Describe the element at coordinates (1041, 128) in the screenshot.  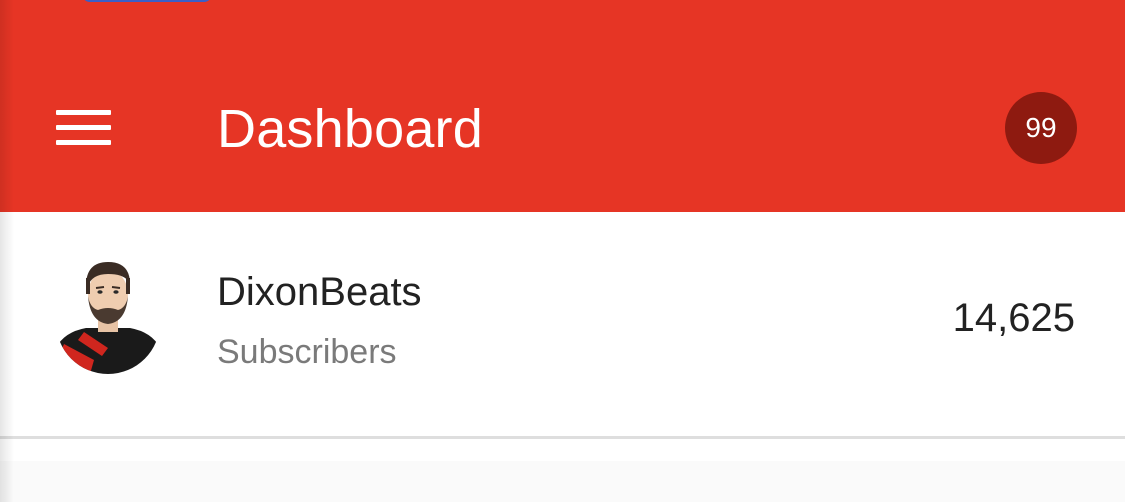
I see `notification-badge: 99` at that location.